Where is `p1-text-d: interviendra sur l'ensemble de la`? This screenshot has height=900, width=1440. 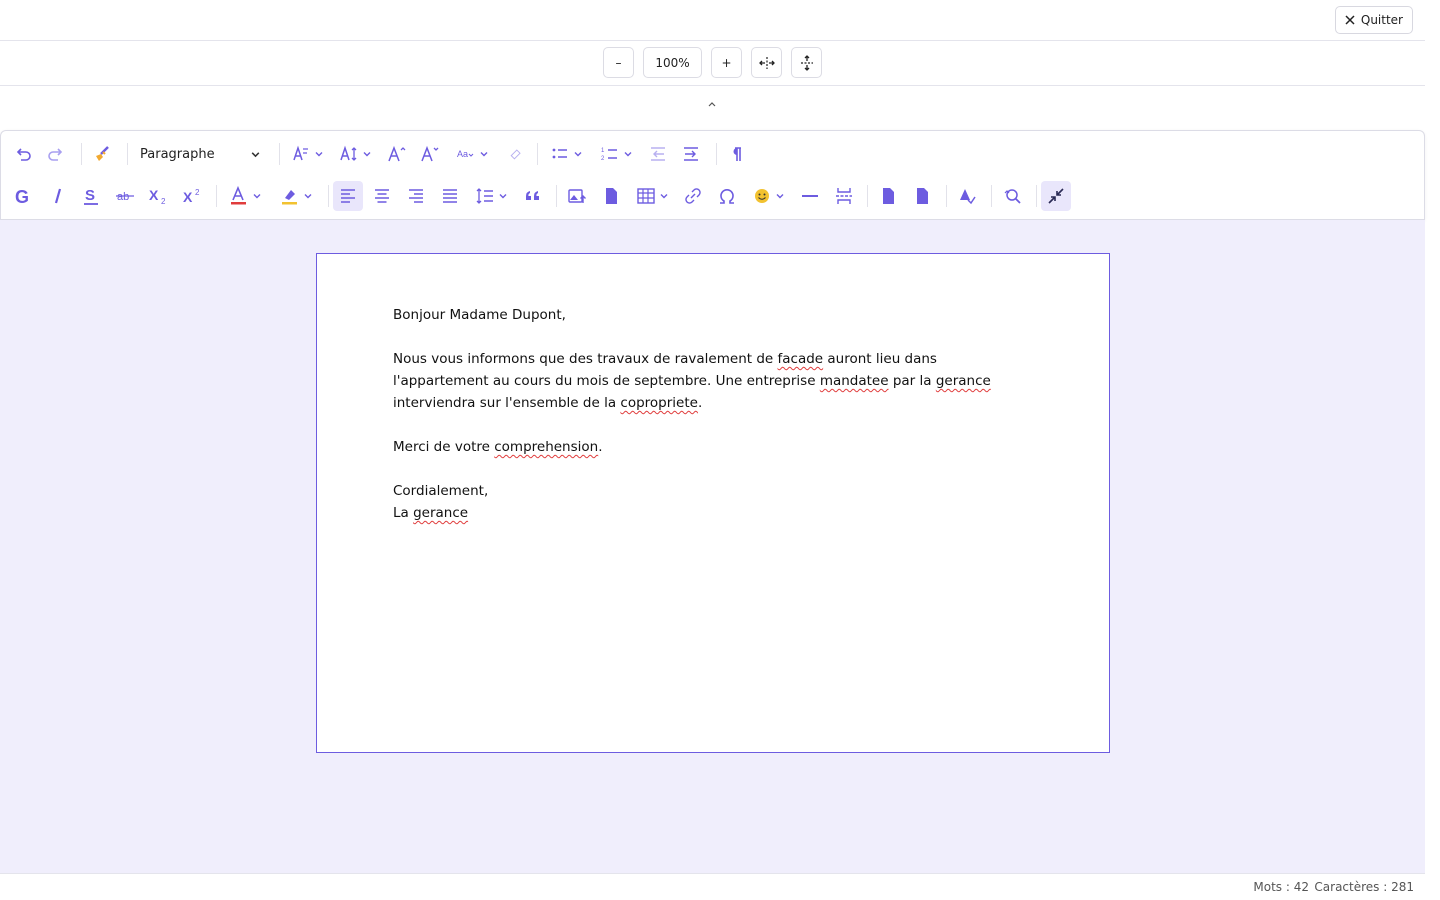
p1-text-d: interviendra sur l'ensemble de la is located at coordinates (507, 403).